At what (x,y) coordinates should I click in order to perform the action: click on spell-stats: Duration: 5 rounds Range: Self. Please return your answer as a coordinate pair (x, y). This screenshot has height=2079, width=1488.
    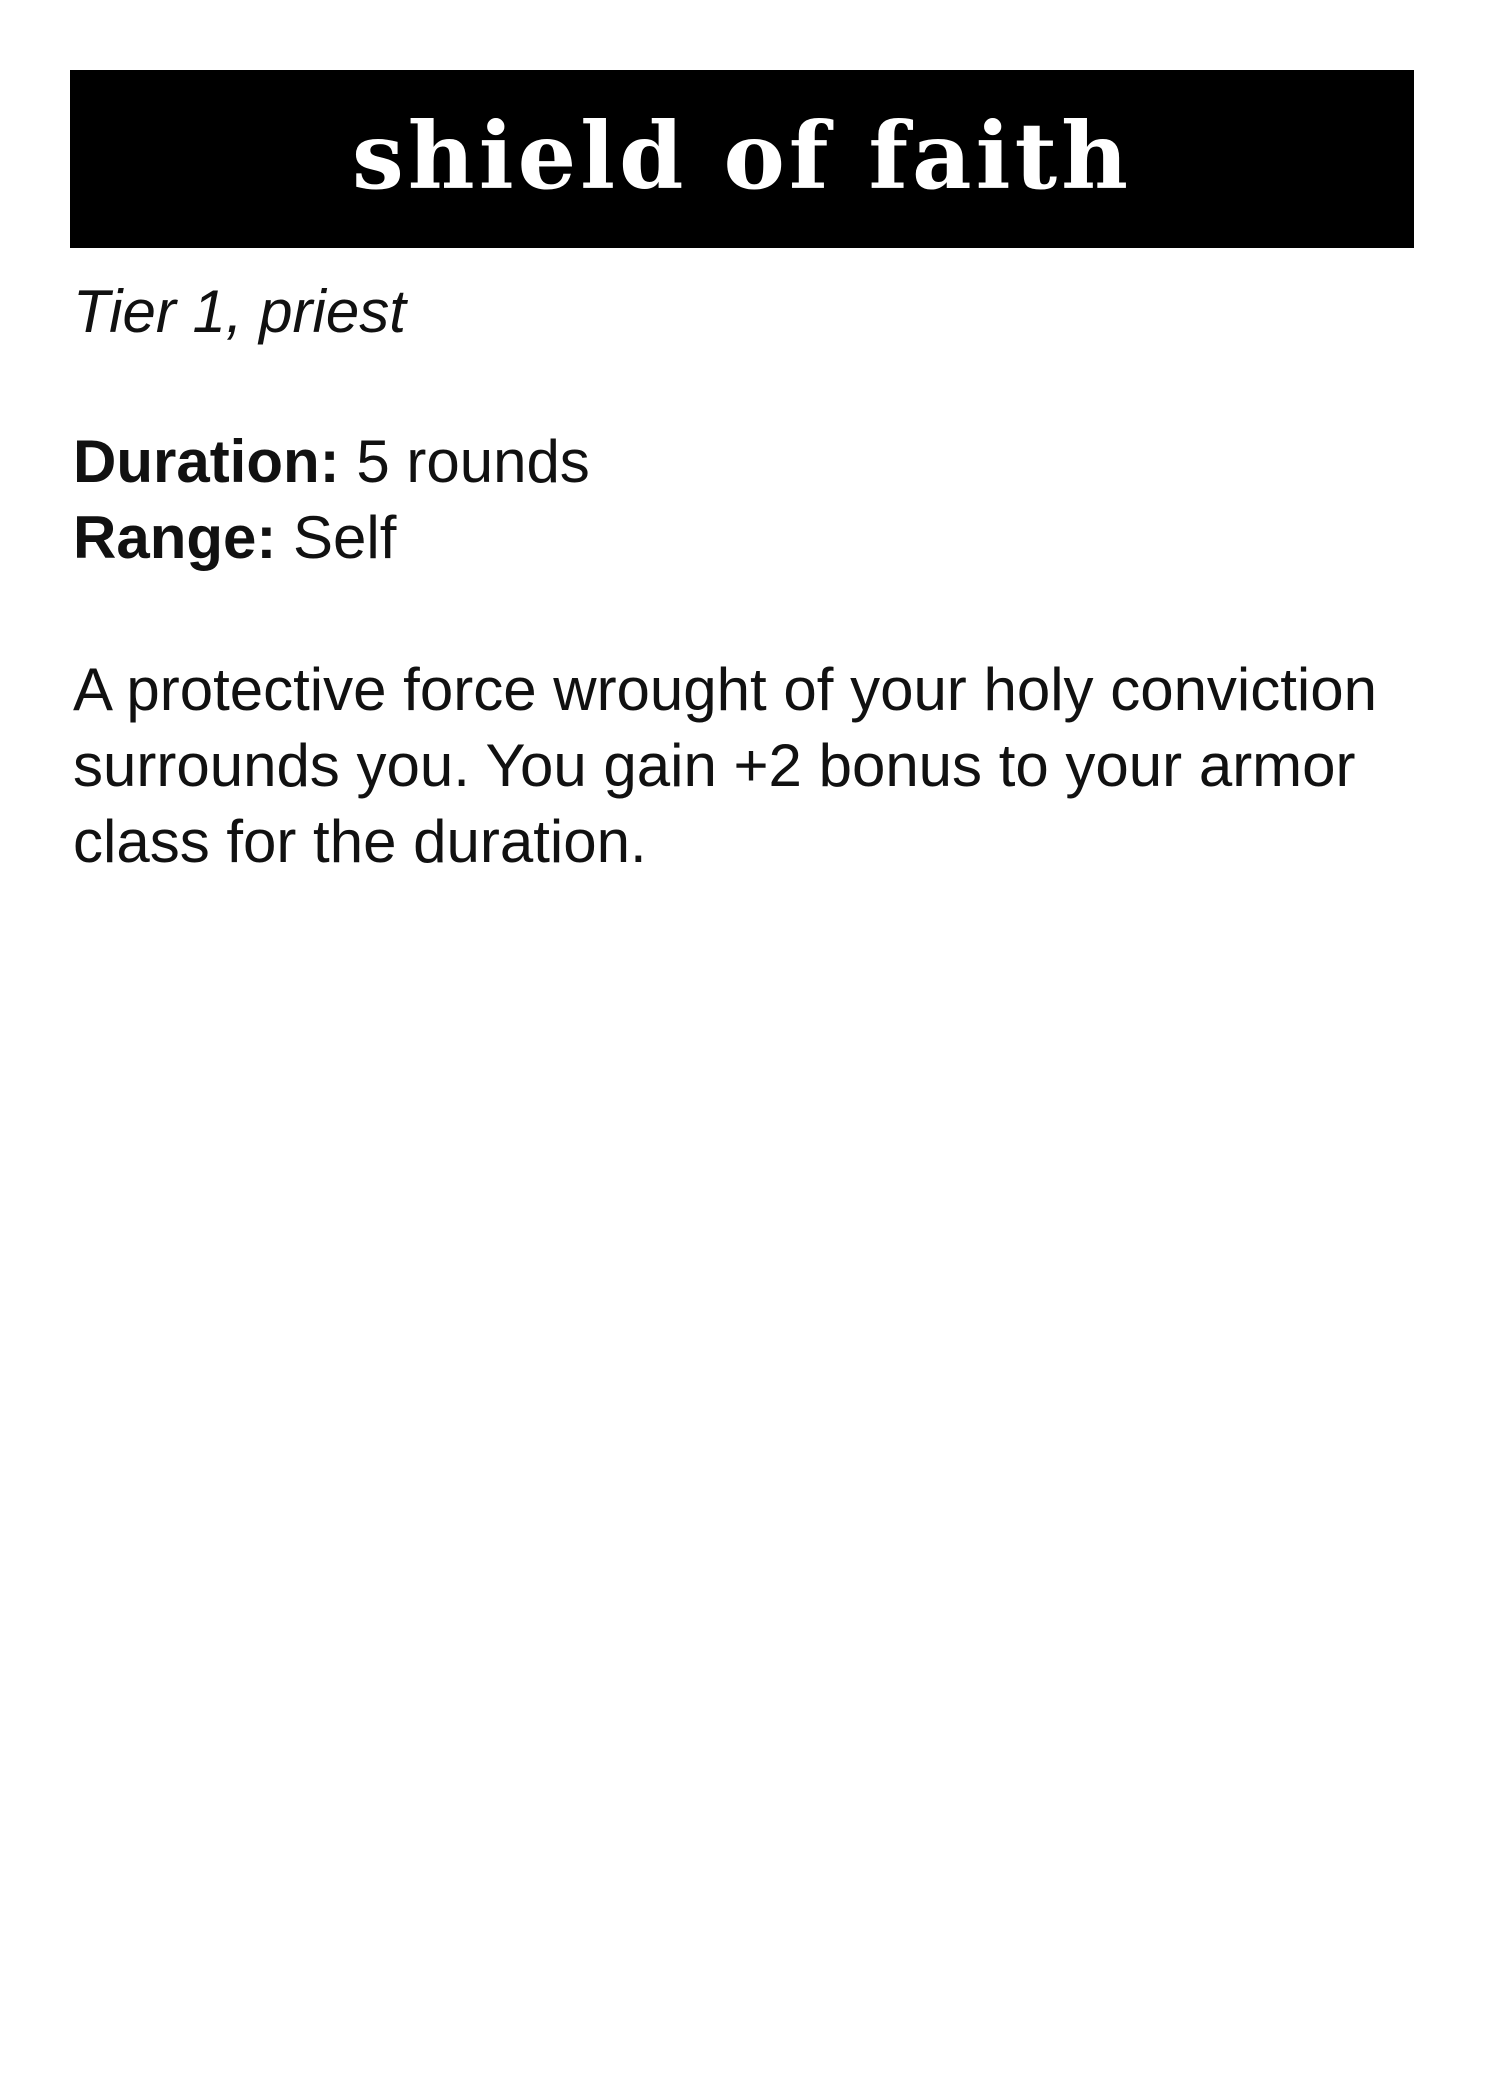
    Looking at the image, I should click on (331, 500).